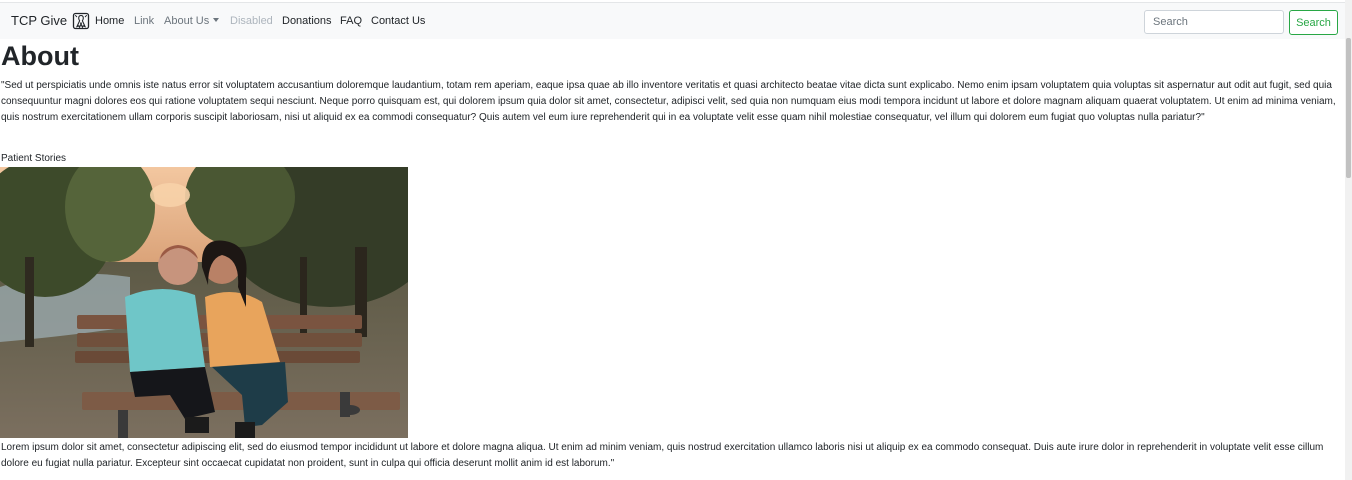  I want to click on nav-contact-us: Contact Us, so click(398, 21).